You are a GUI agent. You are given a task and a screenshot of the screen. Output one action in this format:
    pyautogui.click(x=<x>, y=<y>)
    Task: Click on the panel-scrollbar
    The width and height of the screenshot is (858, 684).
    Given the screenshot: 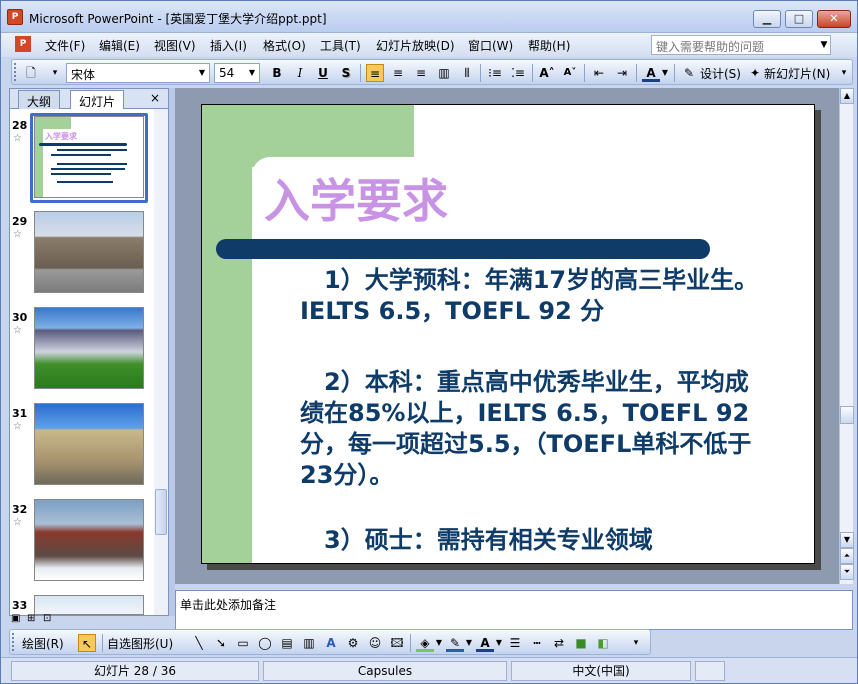 What is the action you would take?
    pyautogui.click(x=161, y=362)
    